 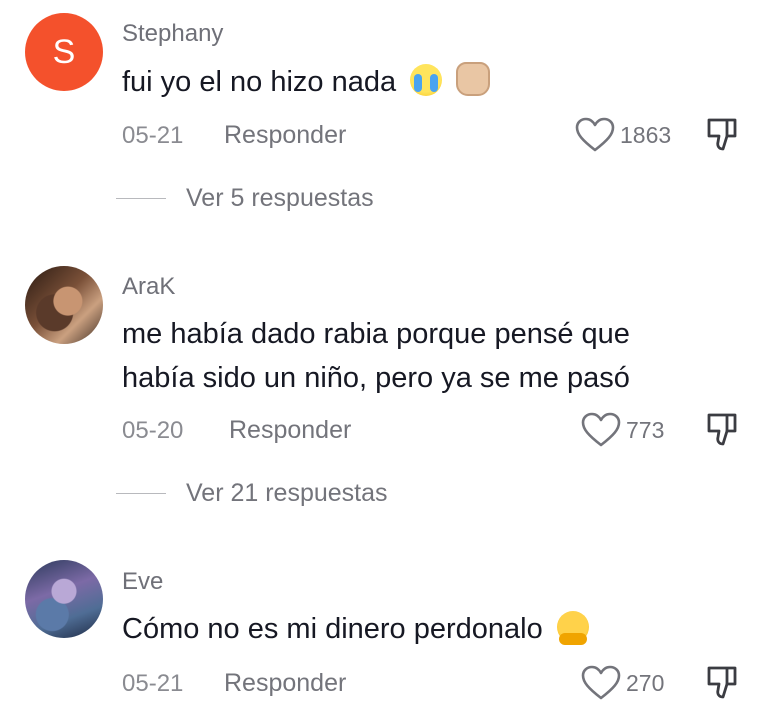 What do you see at coordinates (332, 629) in the screenshot?
I see `comment-text-body: Cómo no es mi dinero perdonalo` at bounding box center [332, 629].